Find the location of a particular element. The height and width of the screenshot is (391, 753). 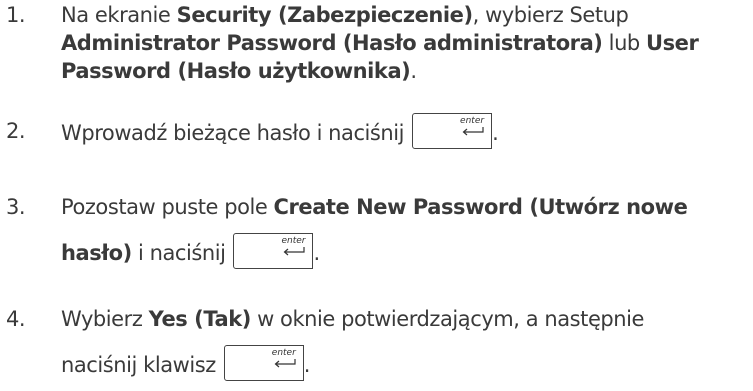

text: , wybierz Setup is located at coordinates (550, 15).